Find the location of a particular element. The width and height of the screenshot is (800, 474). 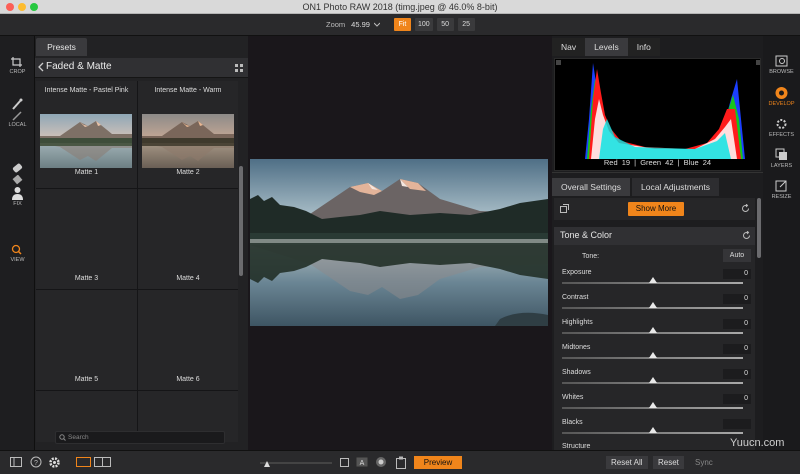

single-view-icon is located at coordinates (83, 463).